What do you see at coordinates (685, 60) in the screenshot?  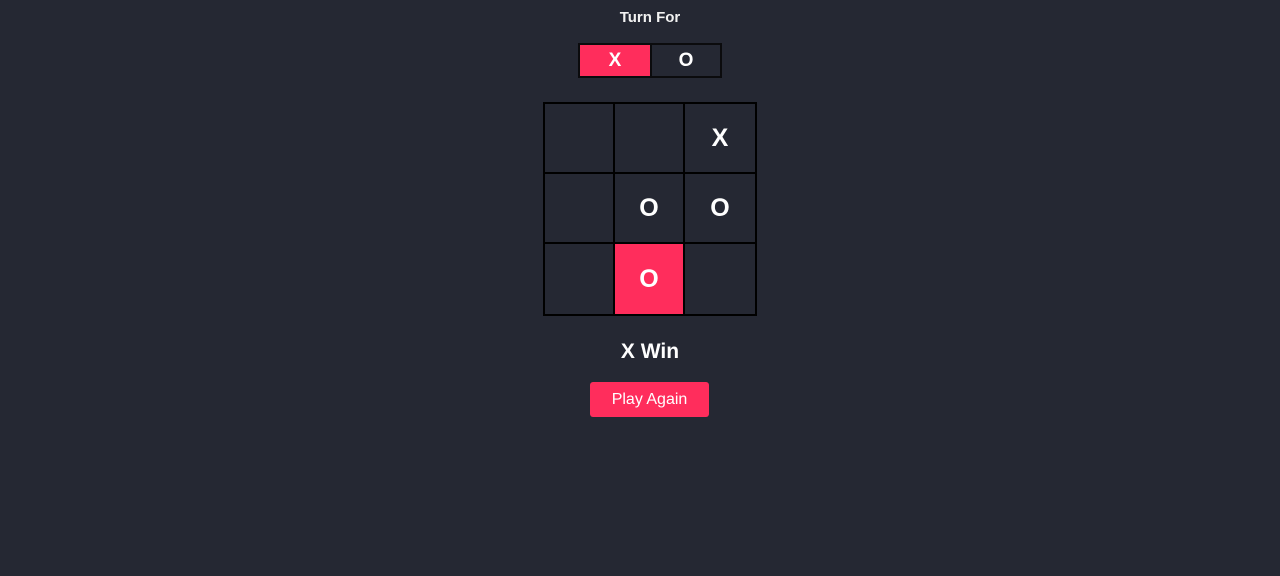 I see `turn-option-o: O` at bounding box center [685, 60].